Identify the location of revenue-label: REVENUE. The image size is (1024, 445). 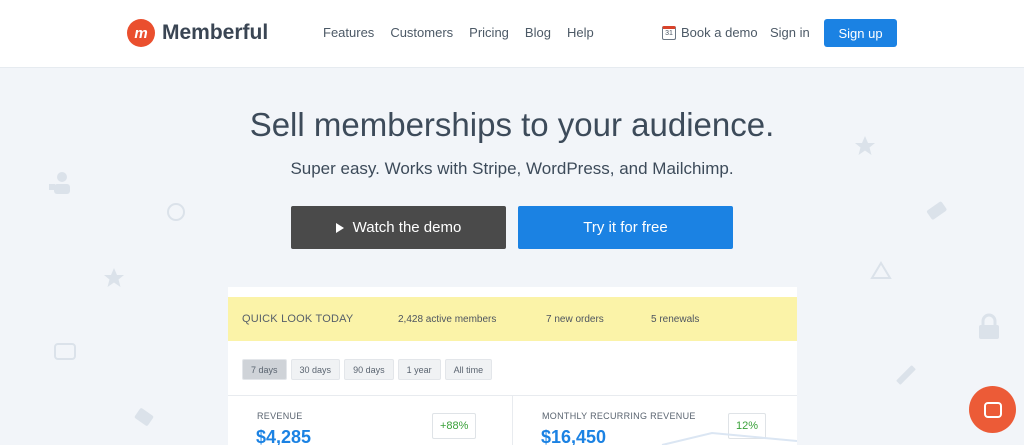
(280, 416).